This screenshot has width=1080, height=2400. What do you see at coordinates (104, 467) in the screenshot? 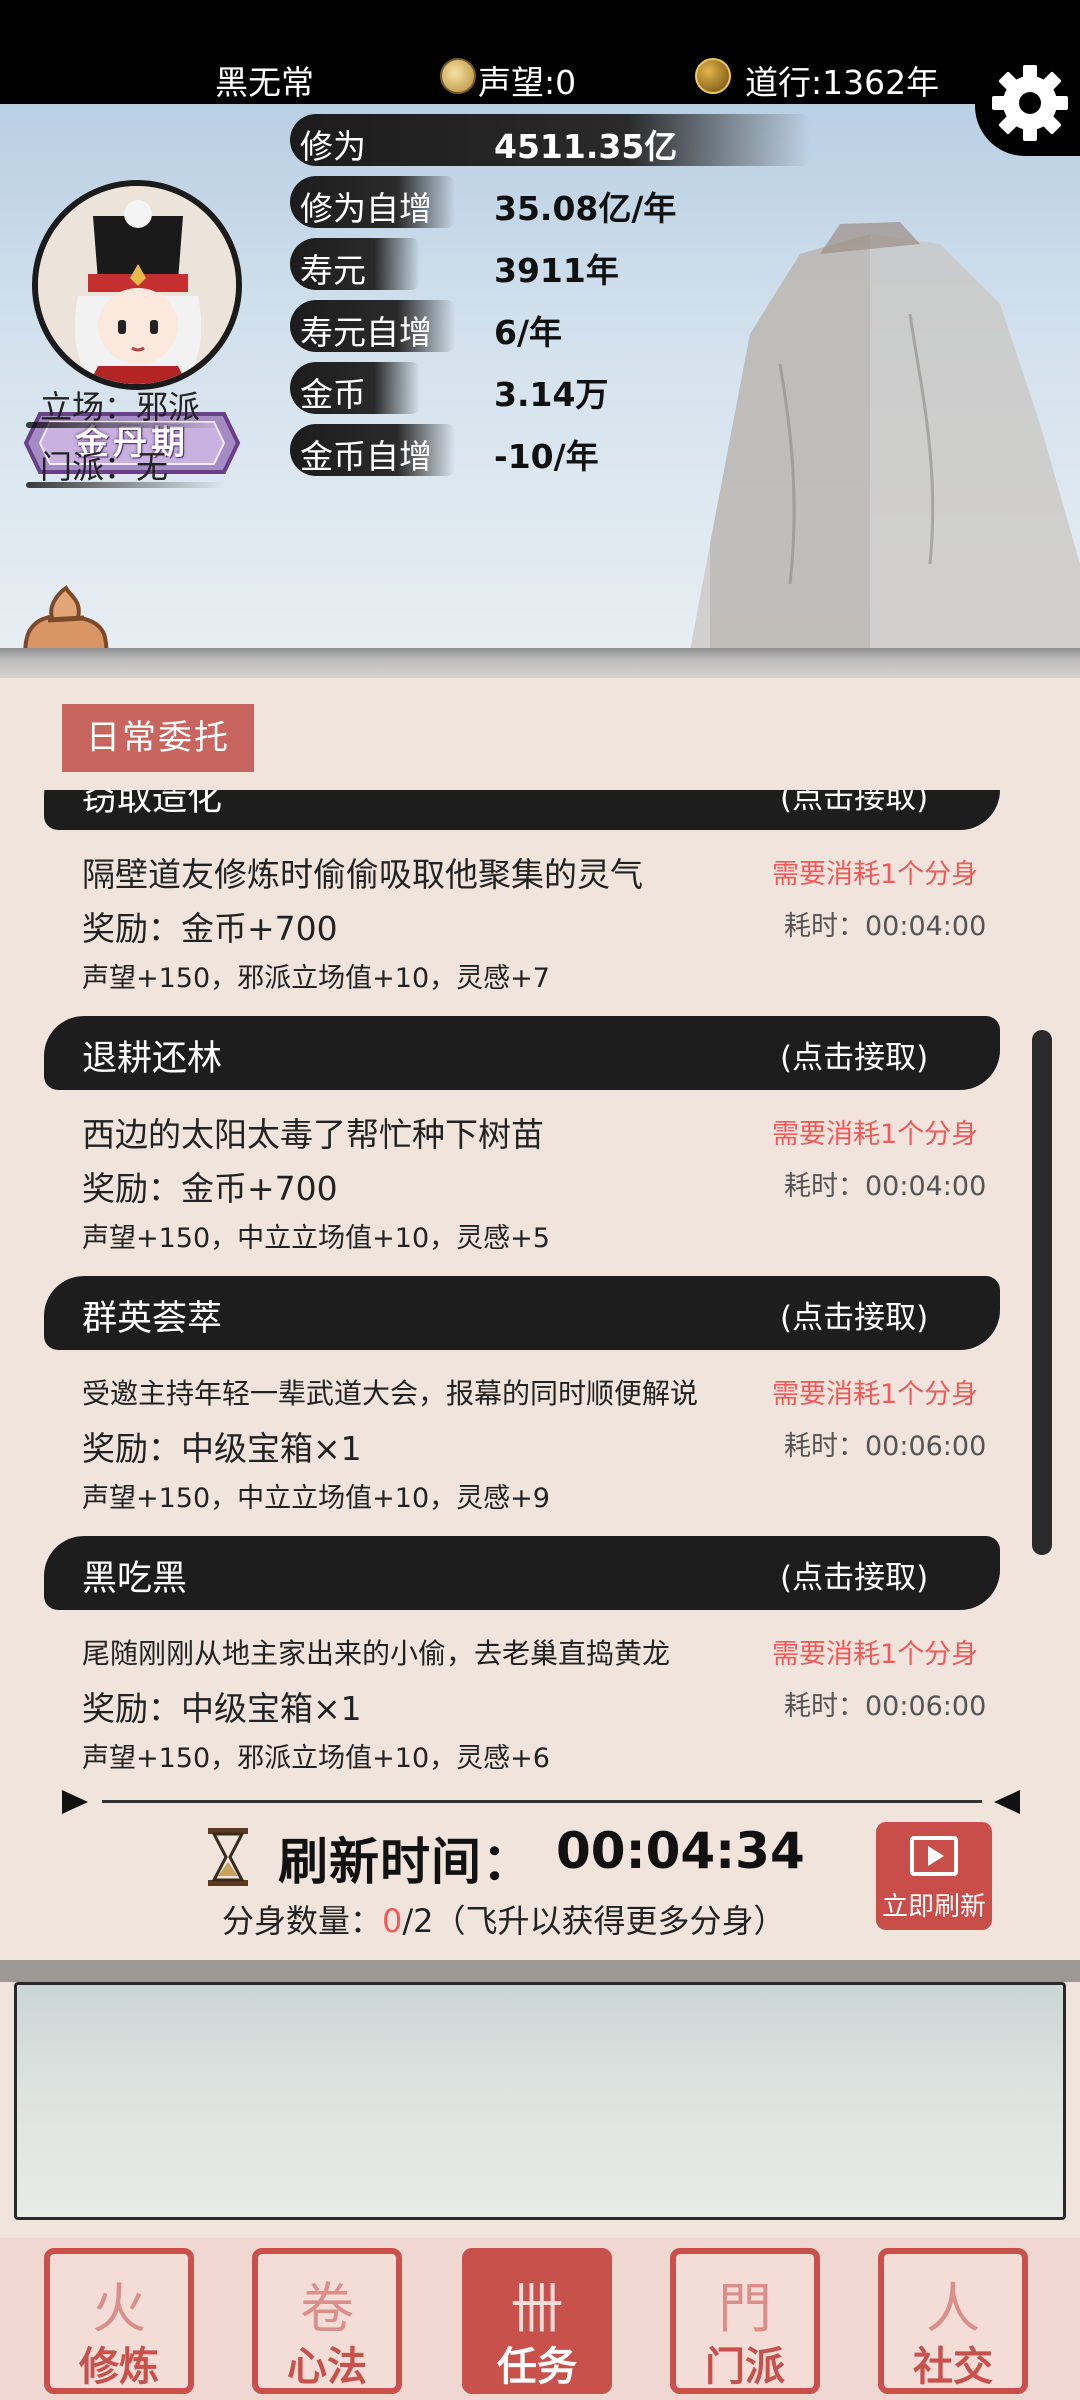
I see `sect-label: 门派：无` at bounding box center [104, 467].